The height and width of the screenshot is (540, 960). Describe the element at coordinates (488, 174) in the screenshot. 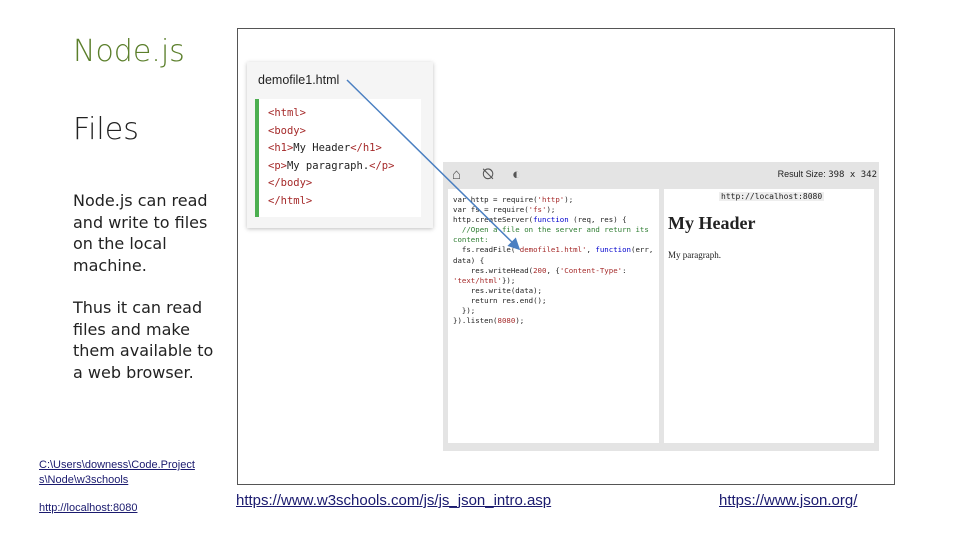

I see `rotate-icon: ⦰` at that location.